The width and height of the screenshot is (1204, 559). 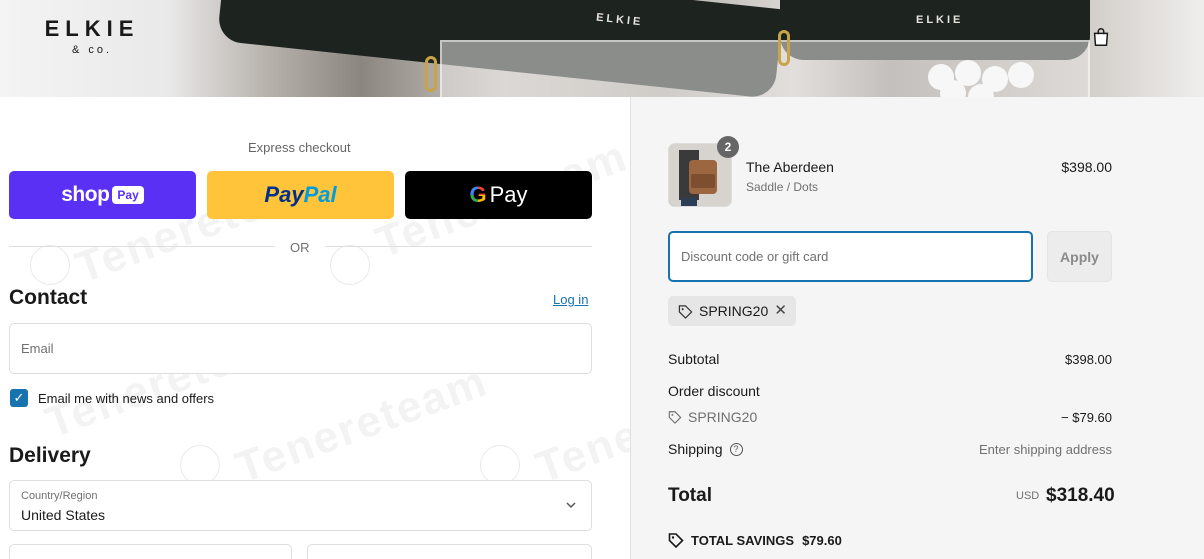 I want to click on watermark-text: Tenereteam, so click(x=362, y=424).